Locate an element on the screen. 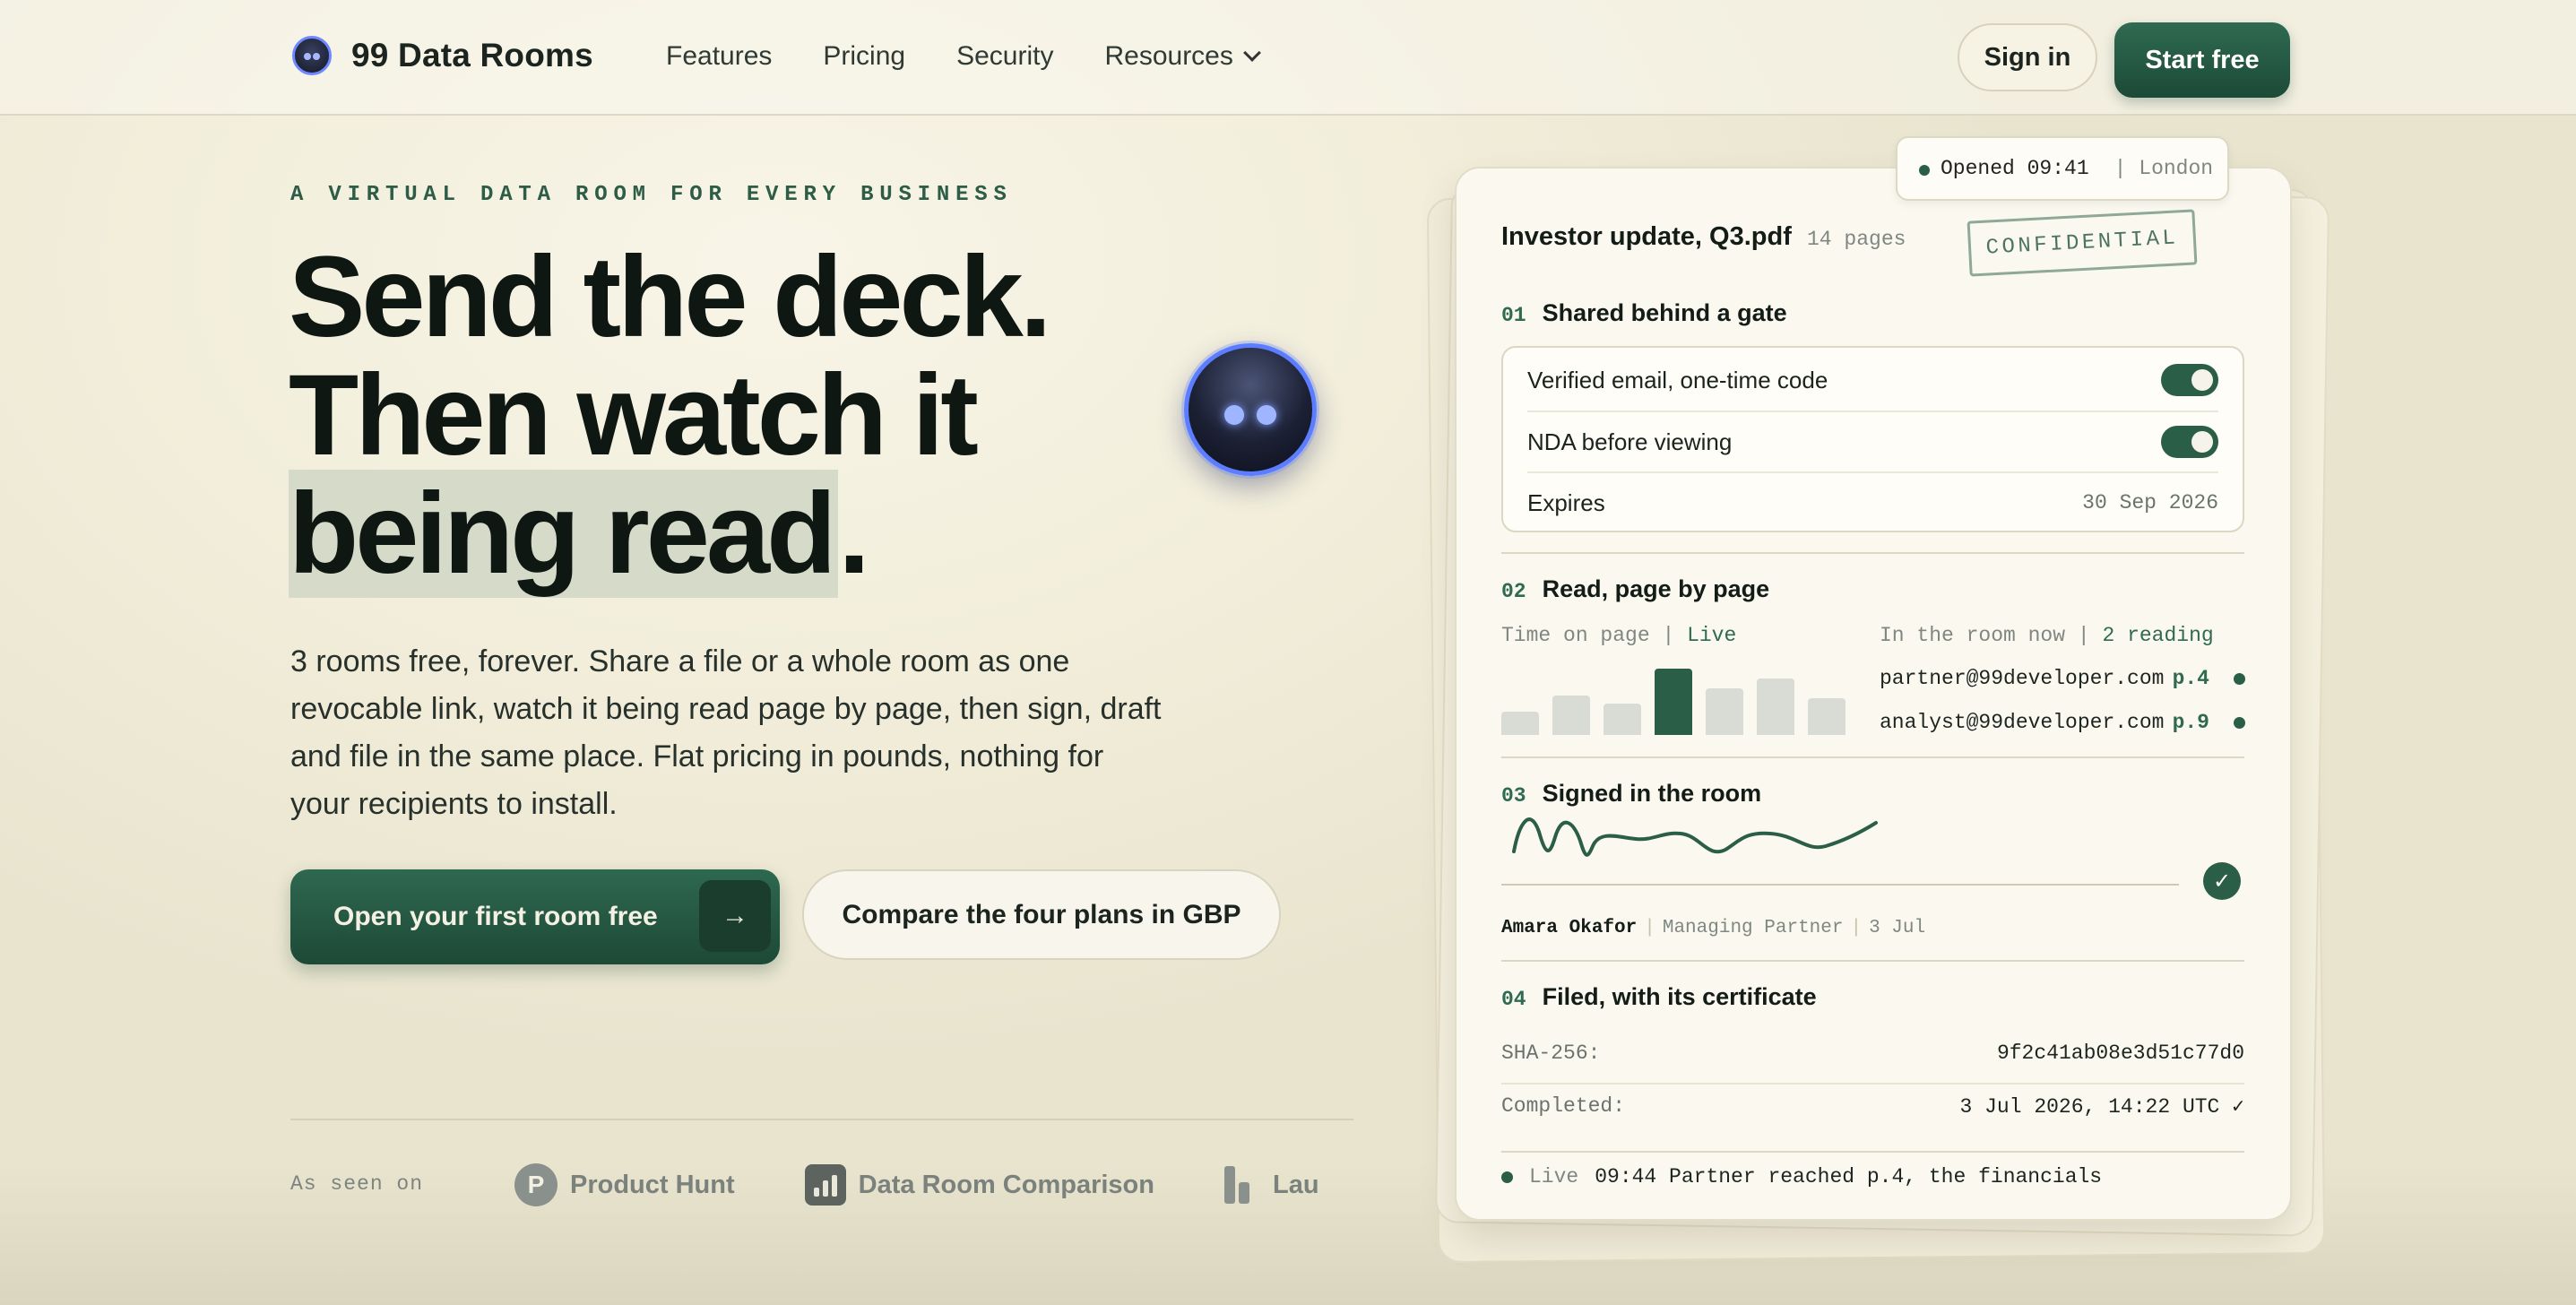 This screenshot has height=1305, width=2576. document-pages: 14 pages is located at coordinates (1856, 239).